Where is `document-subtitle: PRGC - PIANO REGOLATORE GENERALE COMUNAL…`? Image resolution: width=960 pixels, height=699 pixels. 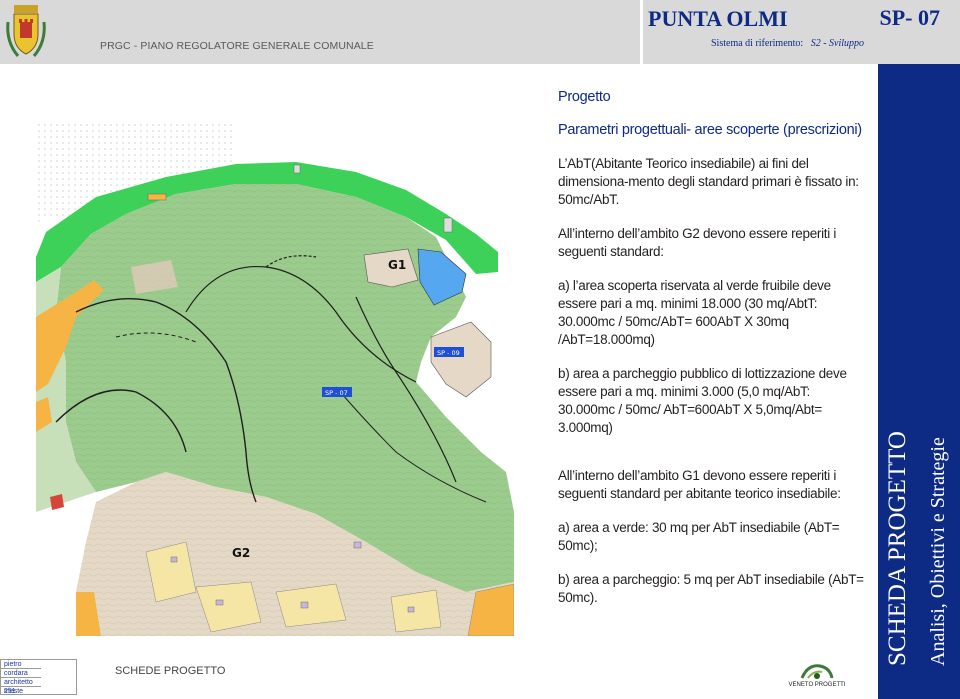
document-subtitle: PRGC - PIANO REGOLATORE GENERALE COMUNAL… is located at coordinates (237, 46).